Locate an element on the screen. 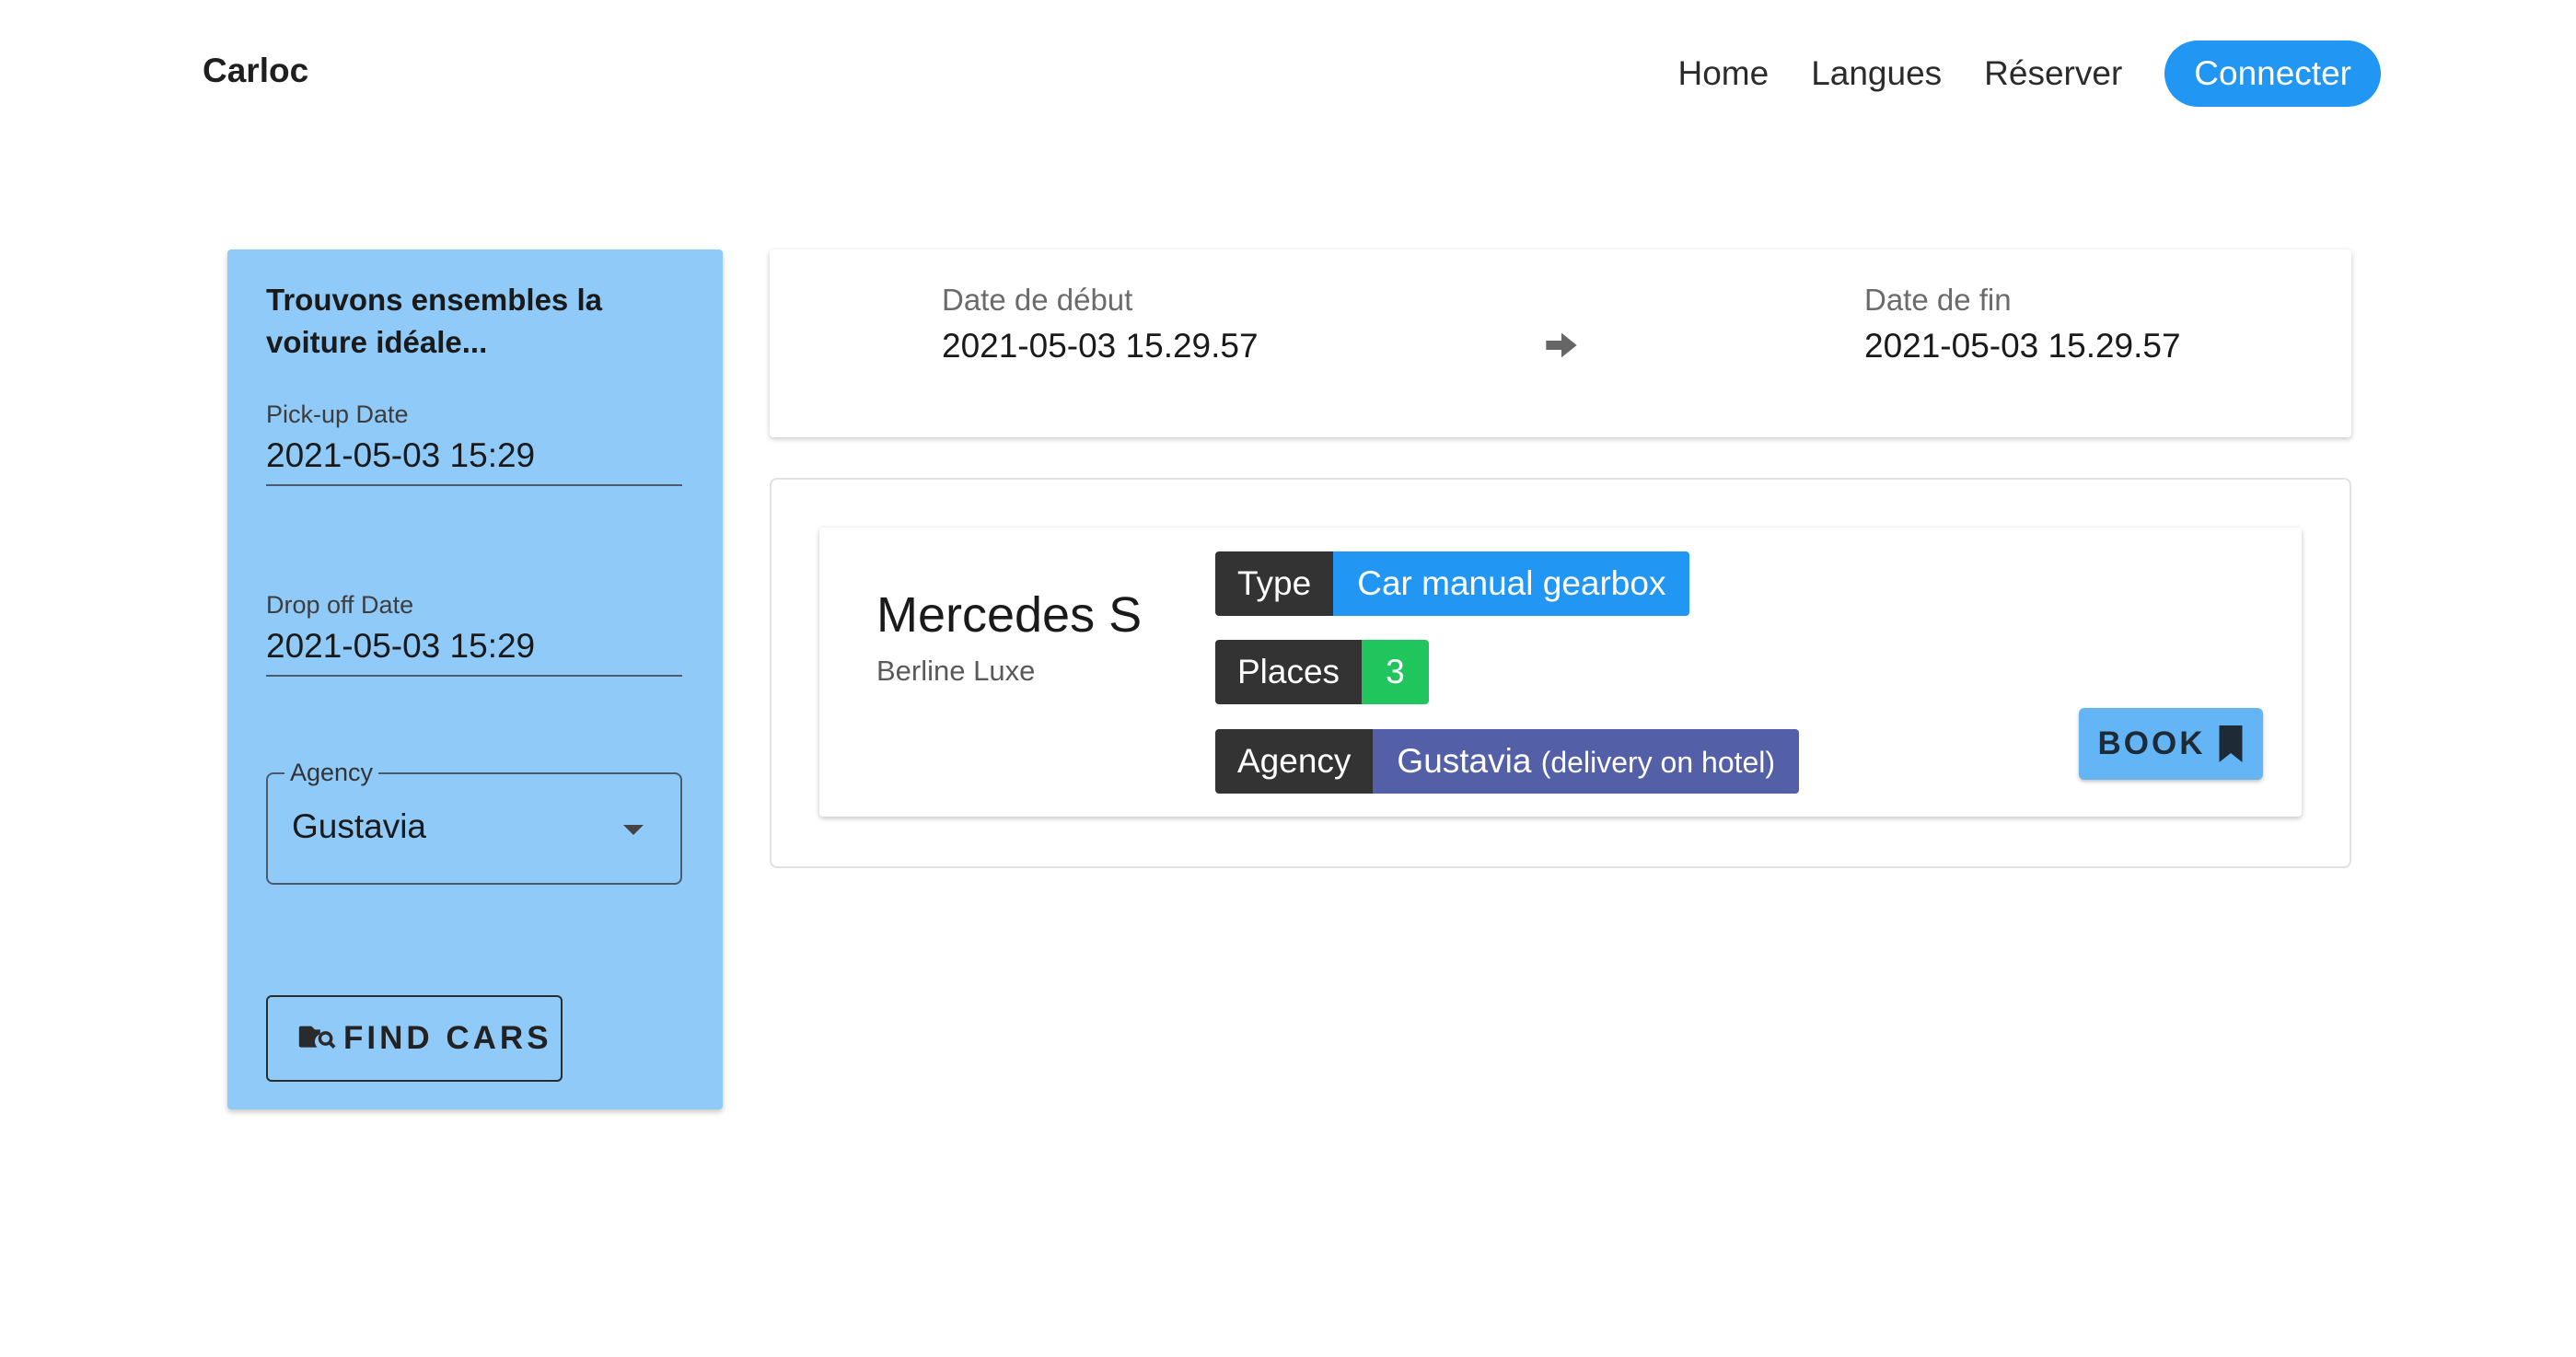  pickup-date-field: Pick-up Date 2021-05-03 15:29 is located at coordinates (474, 443).